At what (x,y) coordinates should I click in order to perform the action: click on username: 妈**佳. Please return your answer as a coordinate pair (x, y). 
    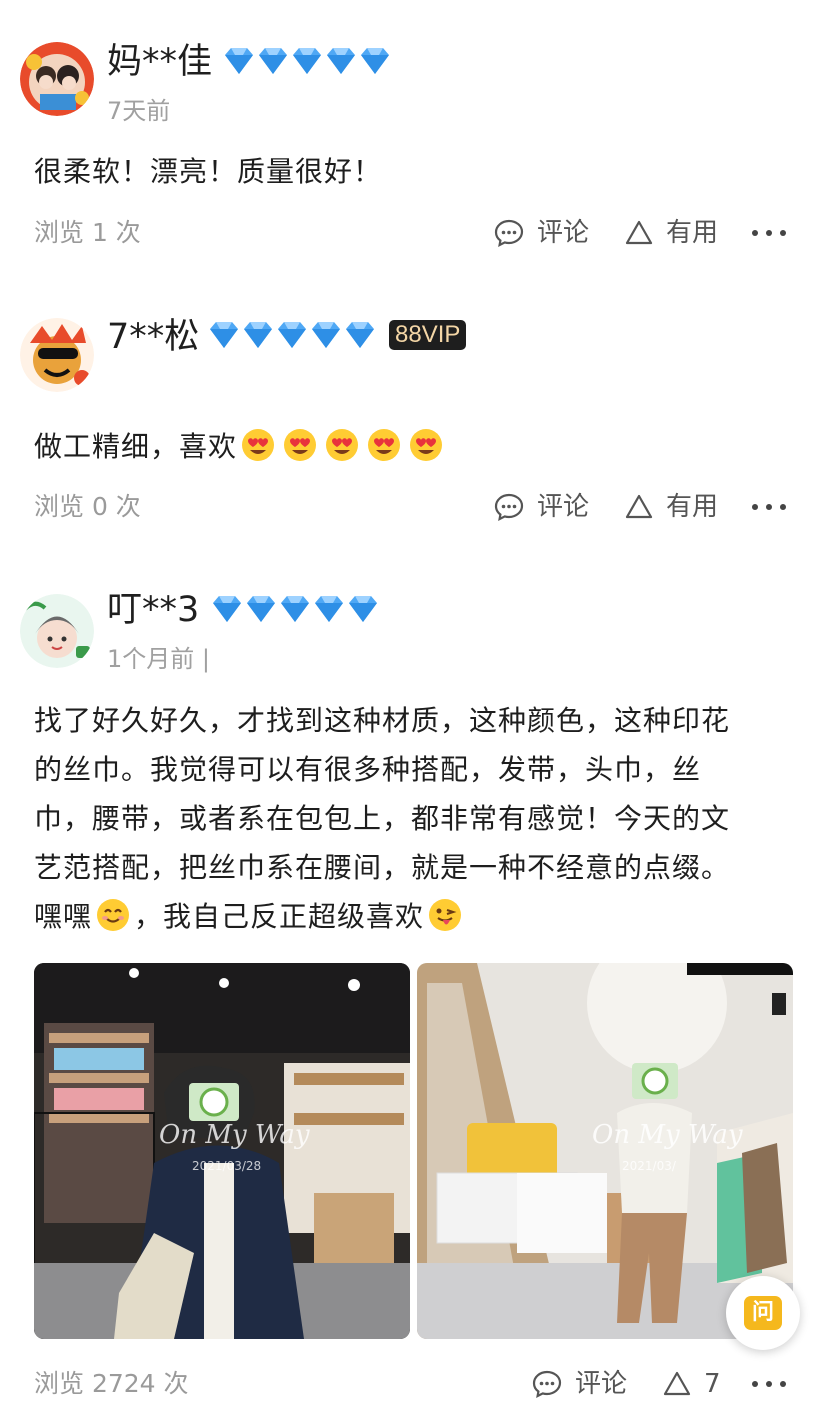
    Looking at the image, I should click on (160, 62).